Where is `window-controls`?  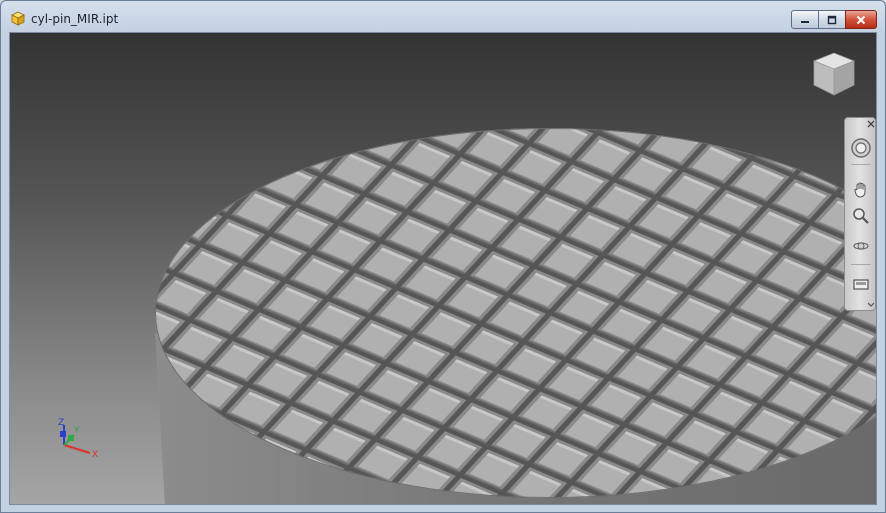 window-controls is located at coordinates (834, 19).